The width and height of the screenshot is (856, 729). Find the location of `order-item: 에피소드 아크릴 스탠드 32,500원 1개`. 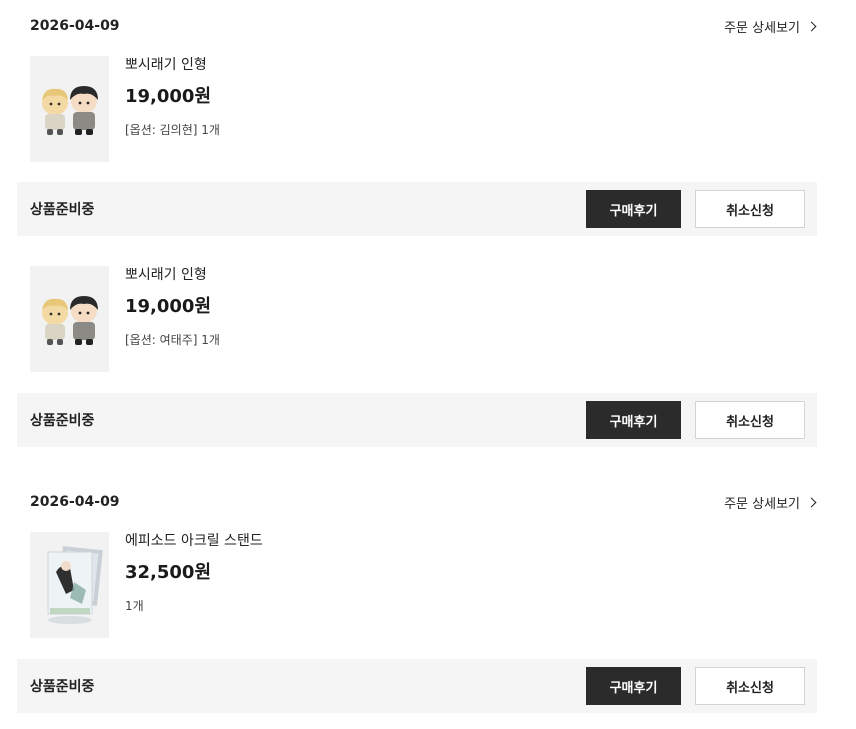

order-item: 에피소드 아크릴 스탠드 32,500원 1개 is located at coordinates (410, 585).